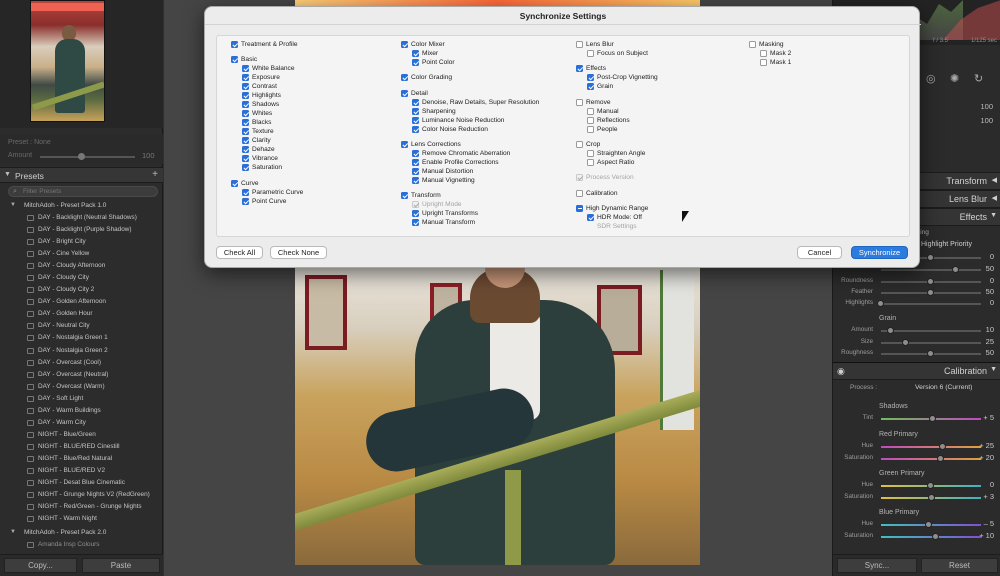 Image resolution: width=1000 pixels, height=576 pixels. Describe the element at coordinates (622, 77) in the screenshot. I see `checkbox-post-crop-vignetting: Post-Crop Vignetting` at that location.